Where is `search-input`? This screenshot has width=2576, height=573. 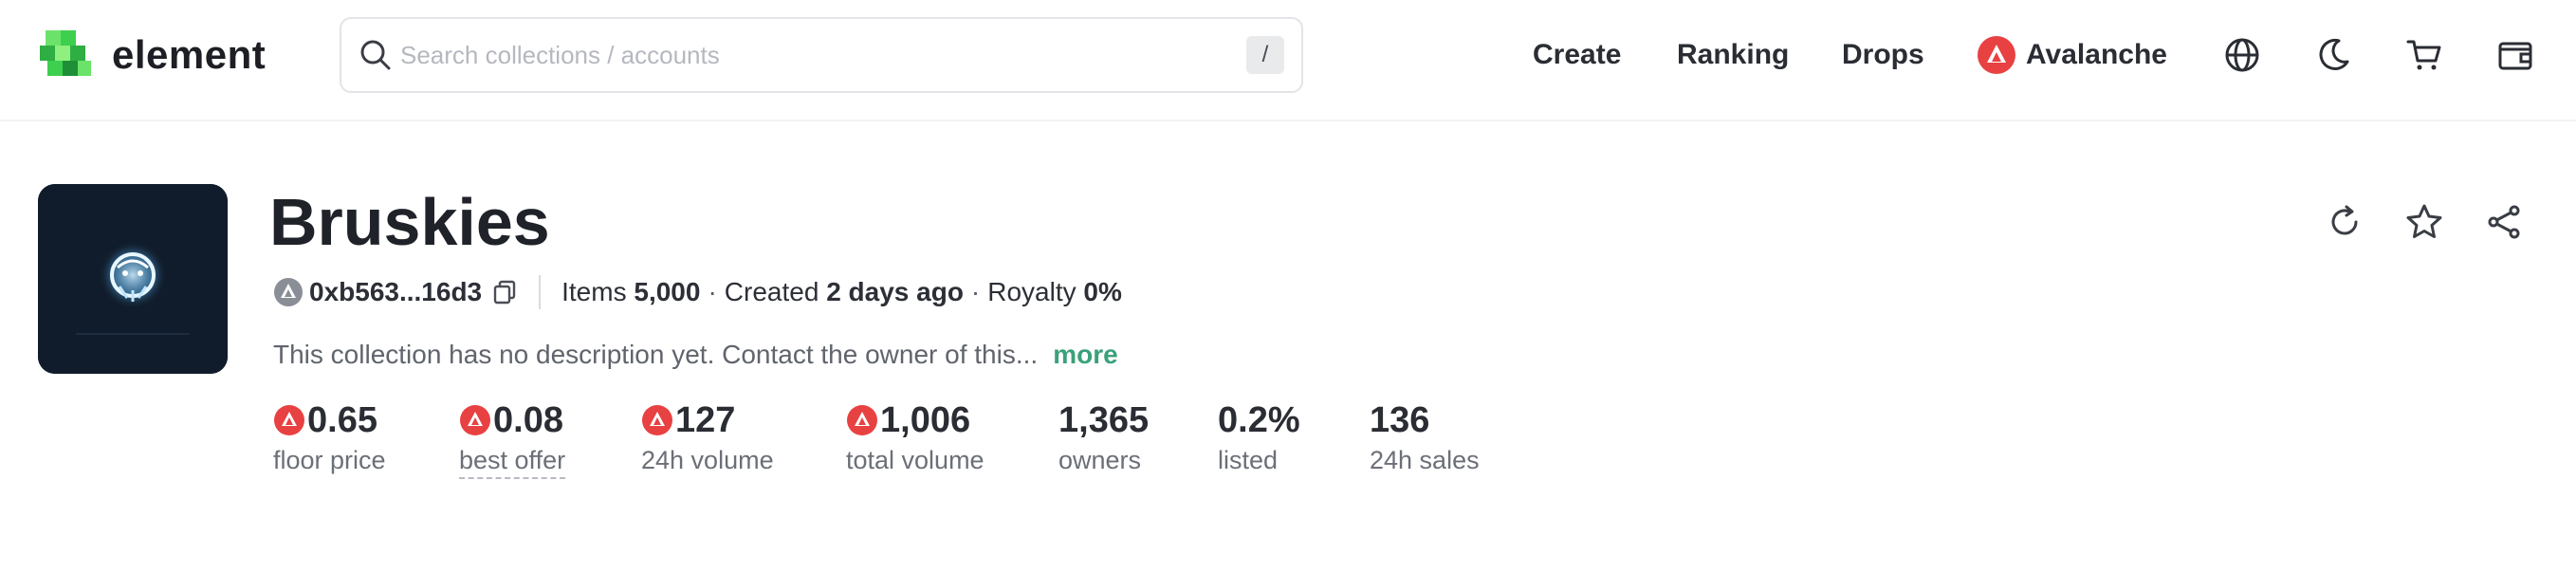 search-input is located at coordinates (798, 55).